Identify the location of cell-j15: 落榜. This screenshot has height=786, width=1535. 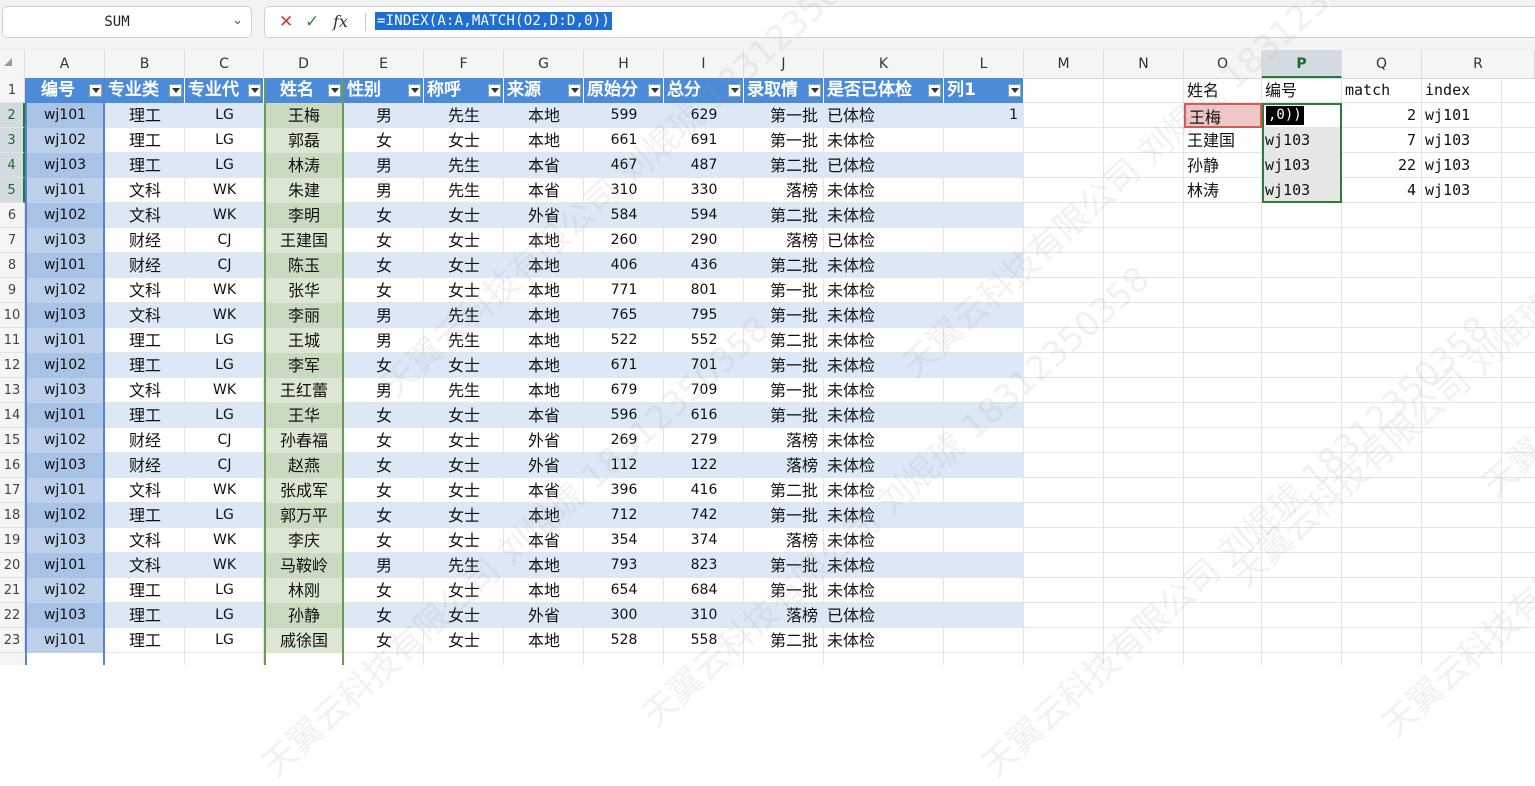
(784, 440).